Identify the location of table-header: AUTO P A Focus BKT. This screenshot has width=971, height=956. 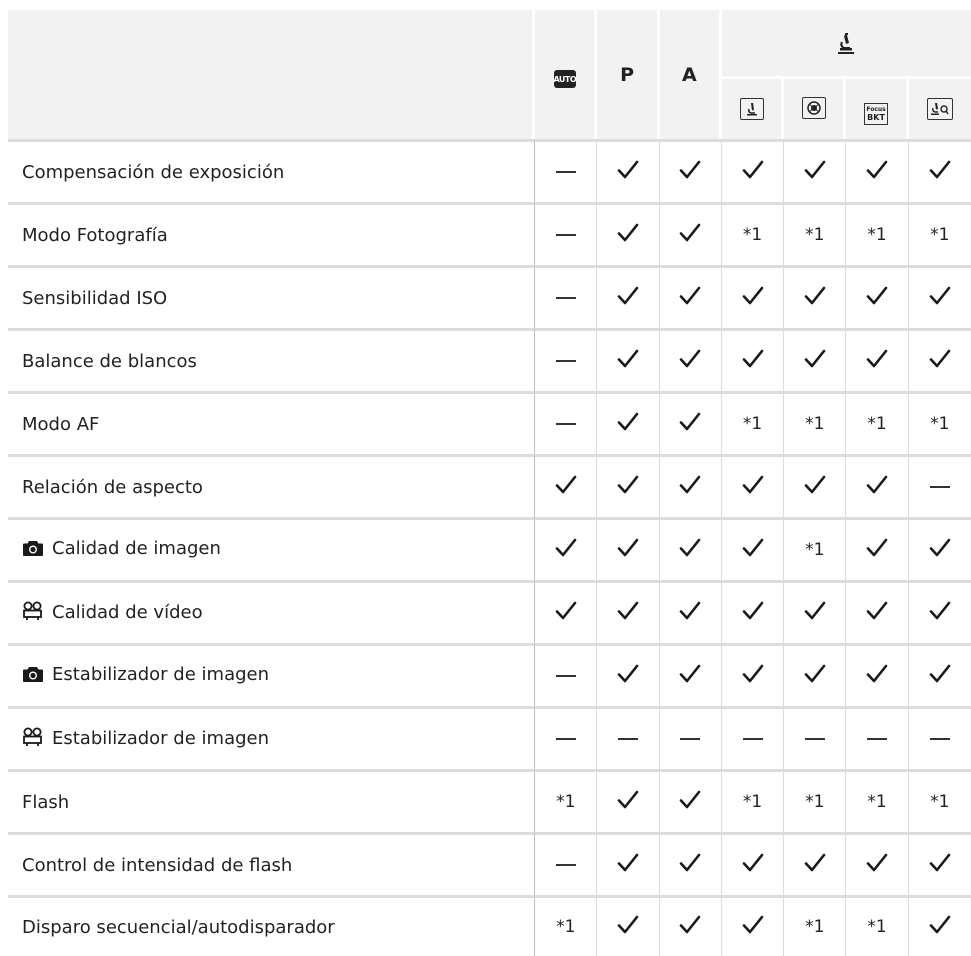
(489, 74).